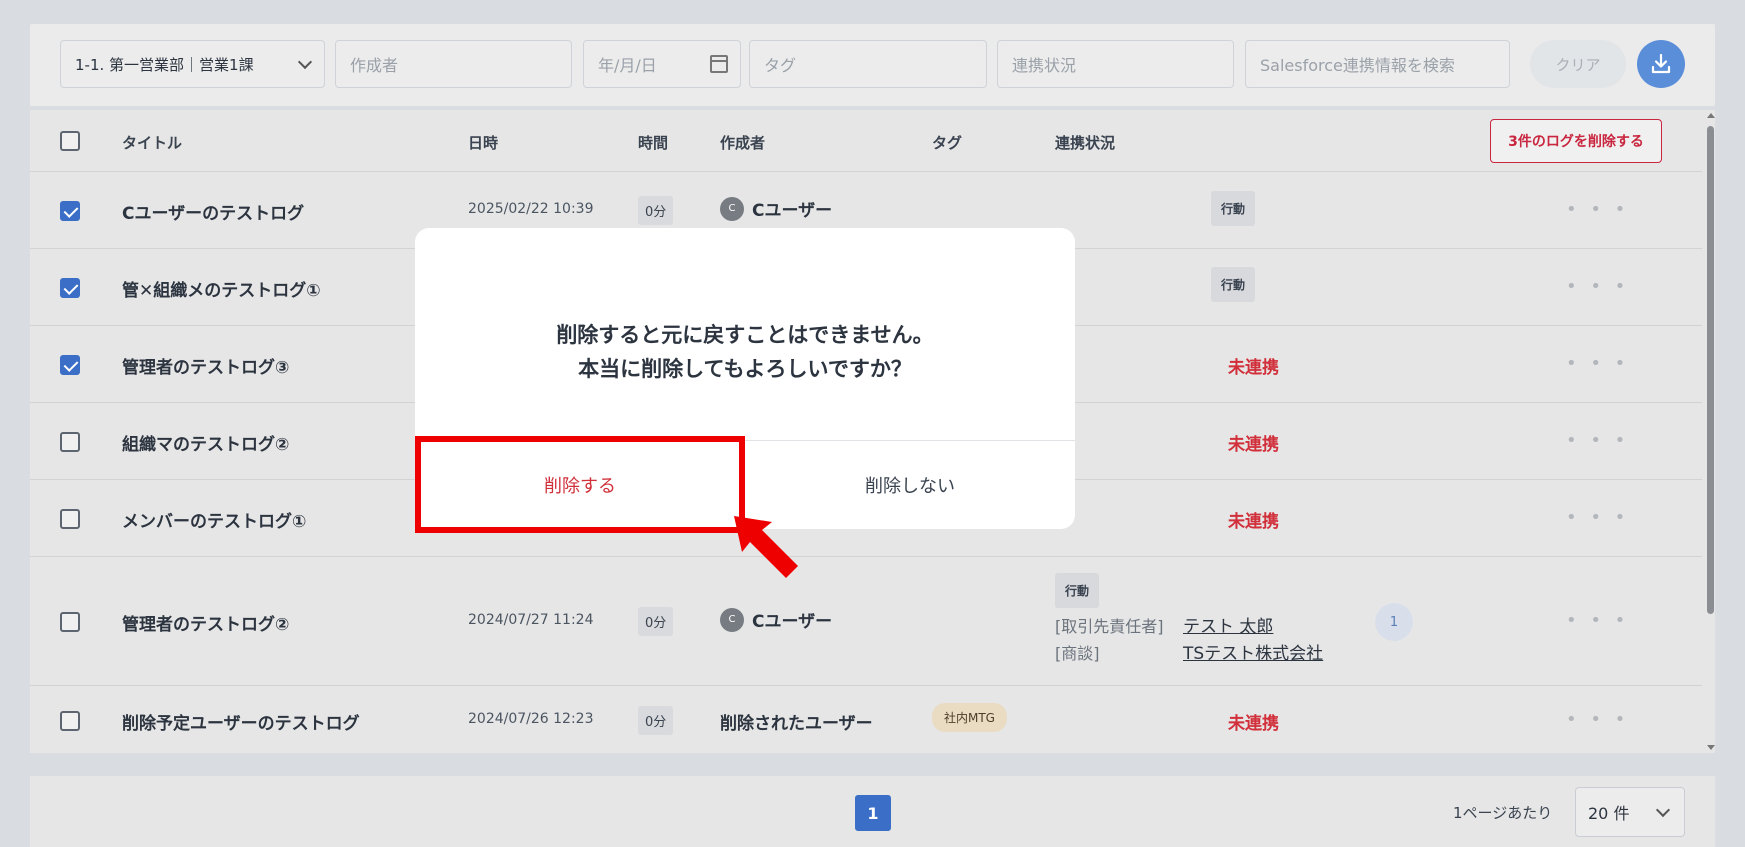 This screenshot has height=847, width=1745. I want to click on department-select: 1-1. 第一営業部｜営業1課, so click(192, 64).